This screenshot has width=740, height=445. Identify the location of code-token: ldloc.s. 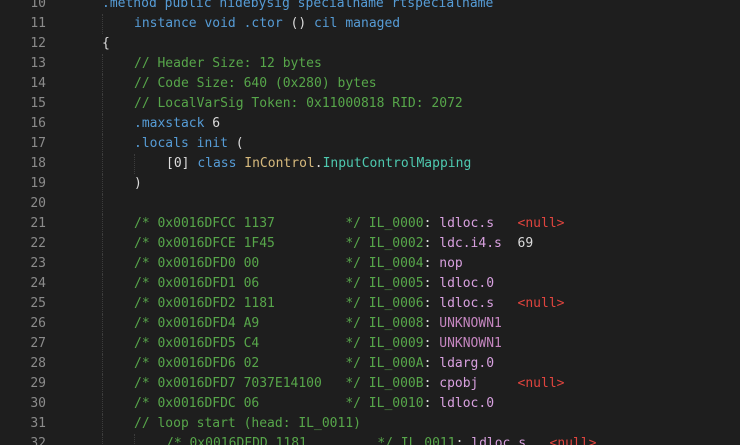
(467, 303).